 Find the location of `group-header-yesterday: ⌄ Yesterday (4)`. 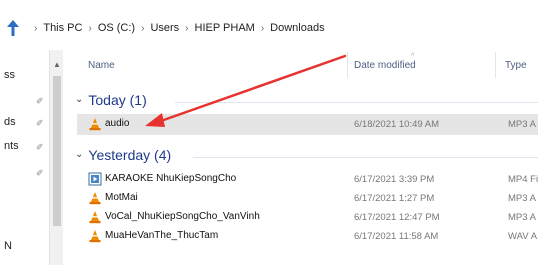

group-header-yesterday: ⌄ Yesterday (4) is located at coordinates (123, 155).